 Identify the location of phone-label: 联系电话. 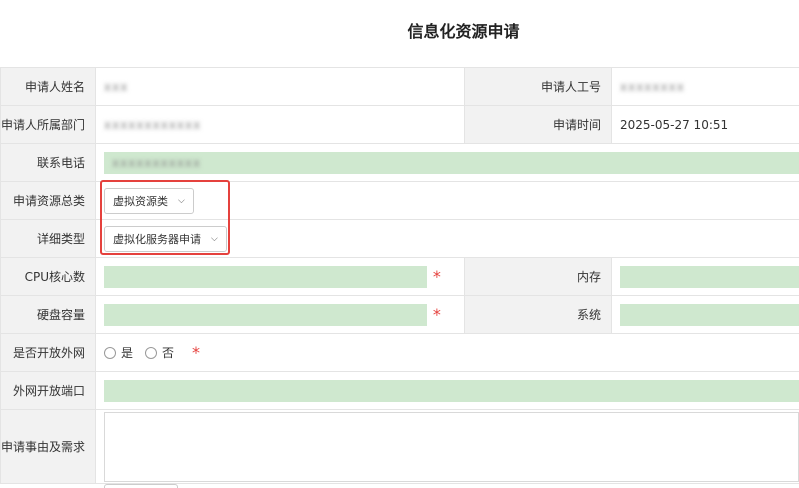
(48, 162).